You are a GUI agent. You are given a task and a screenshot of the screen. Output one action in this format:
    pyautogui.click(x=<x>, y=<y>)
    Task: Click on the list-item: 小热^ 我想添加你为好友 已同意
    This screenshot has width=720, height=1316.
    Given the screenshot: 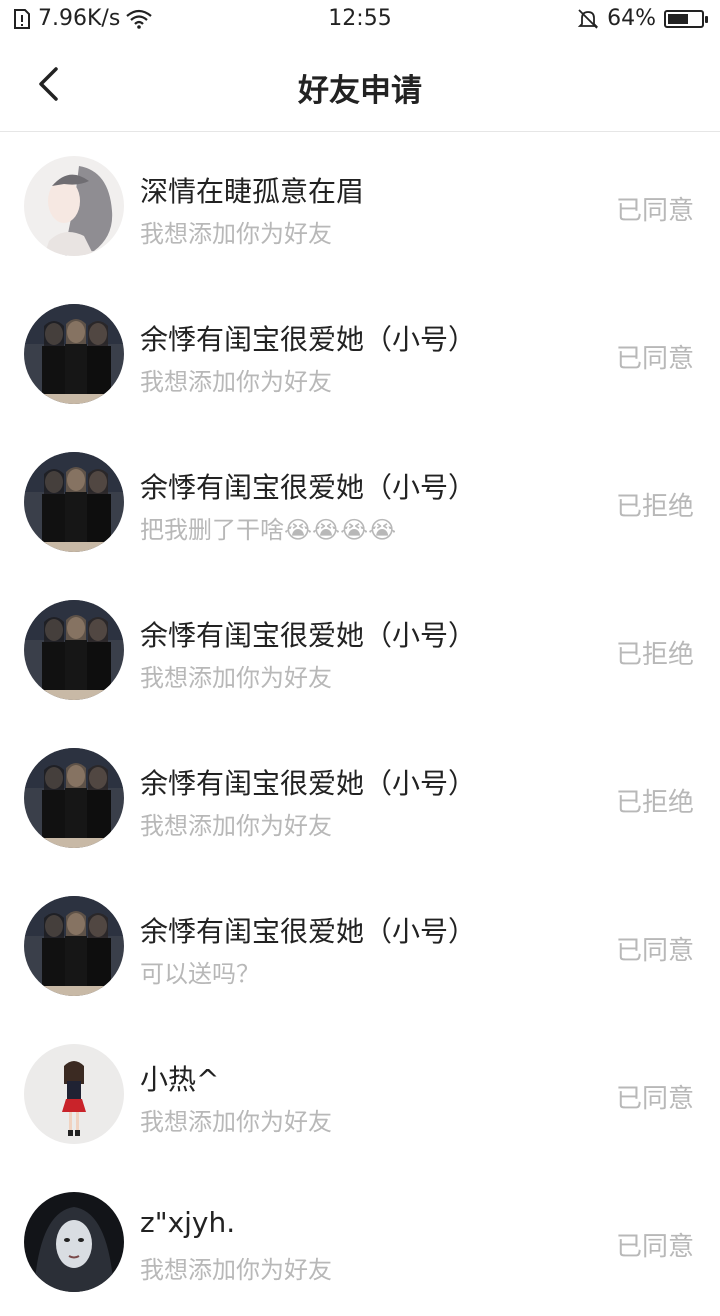 What is the action you would take?
    pyautogui.click(x=360, y=1094)
    